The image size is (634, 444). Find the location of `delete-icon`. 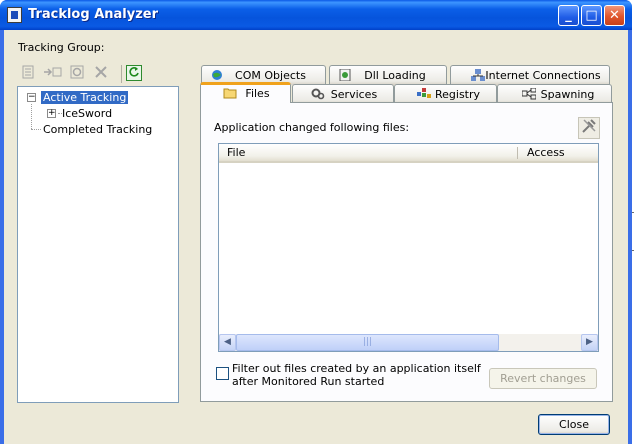

delete-icon is located at coordinates (101, 73).